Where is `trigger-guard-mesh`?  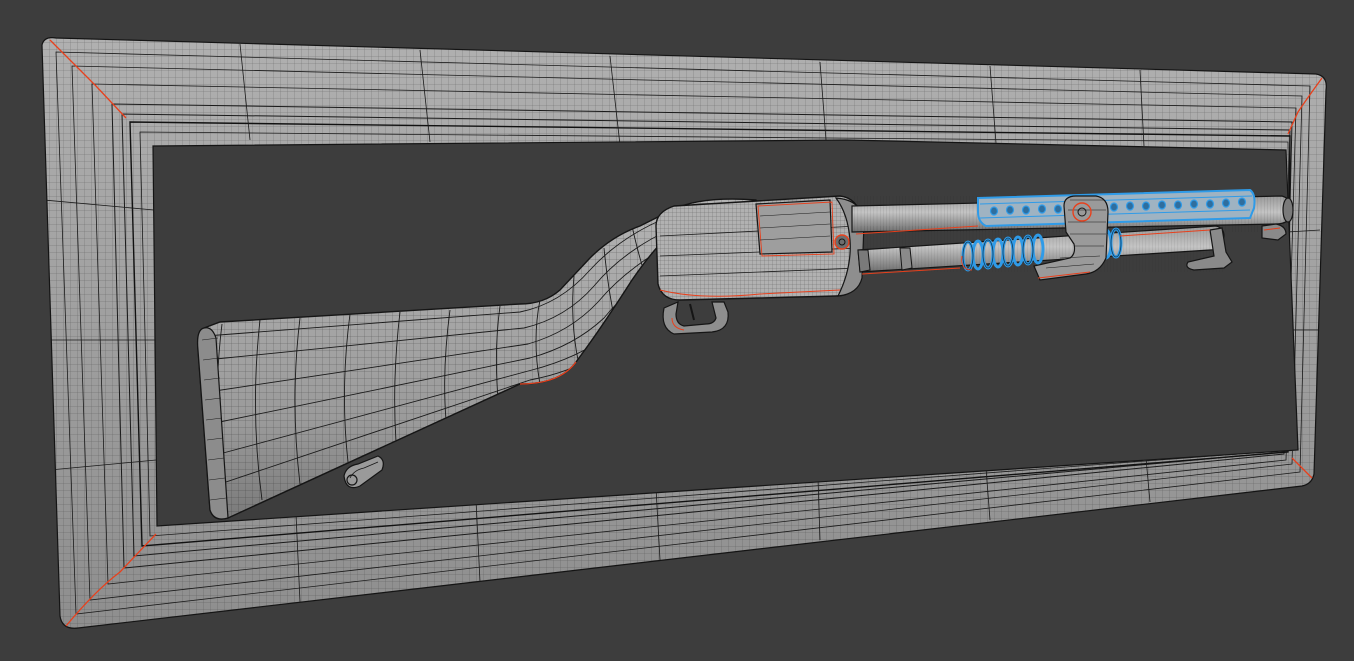
trigger-guard-mesh is located at coordinates (695, 318).